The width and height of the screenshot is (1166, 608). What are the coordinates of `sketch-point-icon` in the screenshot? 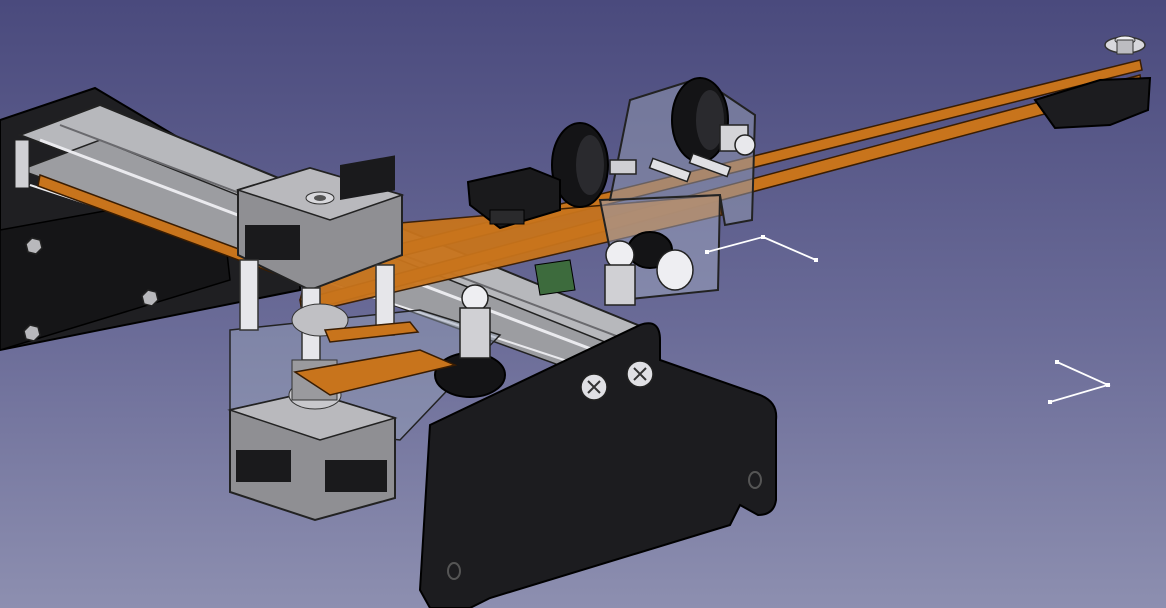 It's located at (907, 319).